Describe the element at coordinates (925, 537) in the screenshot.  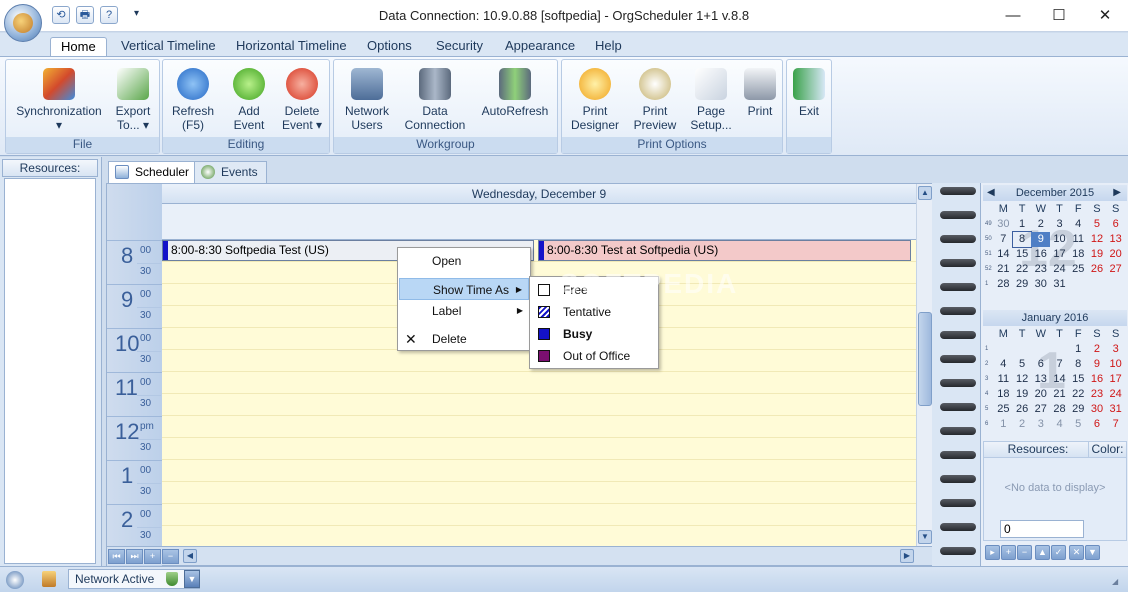
I see `scroll-down-icon: ▼` at that location.